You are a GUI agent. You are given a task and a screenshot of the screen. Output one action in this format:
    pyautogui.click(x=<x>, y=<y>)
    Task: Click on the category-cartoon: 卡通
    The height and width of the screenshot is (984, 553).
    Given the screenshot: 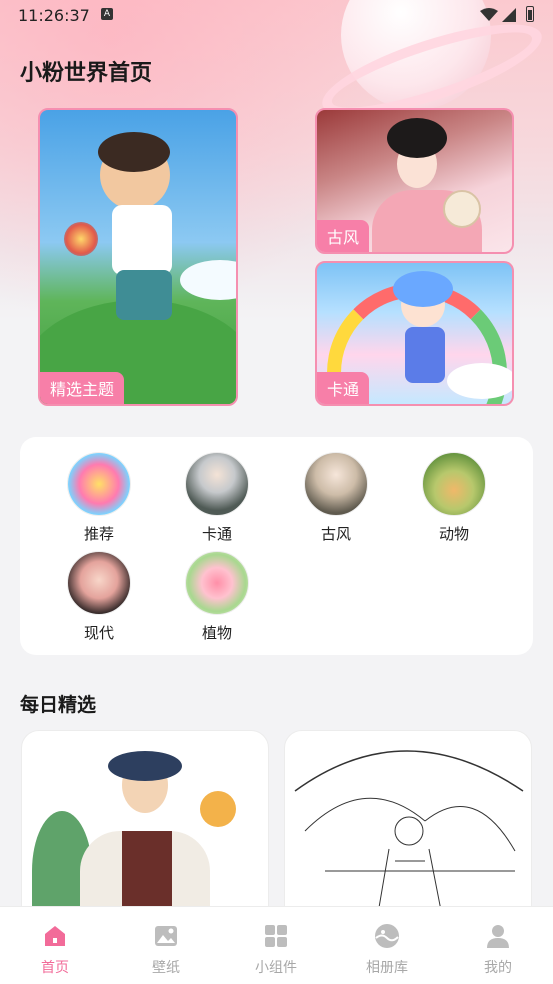 What is the action you would take?
    pyautogui.click(x=217, y=498)
    